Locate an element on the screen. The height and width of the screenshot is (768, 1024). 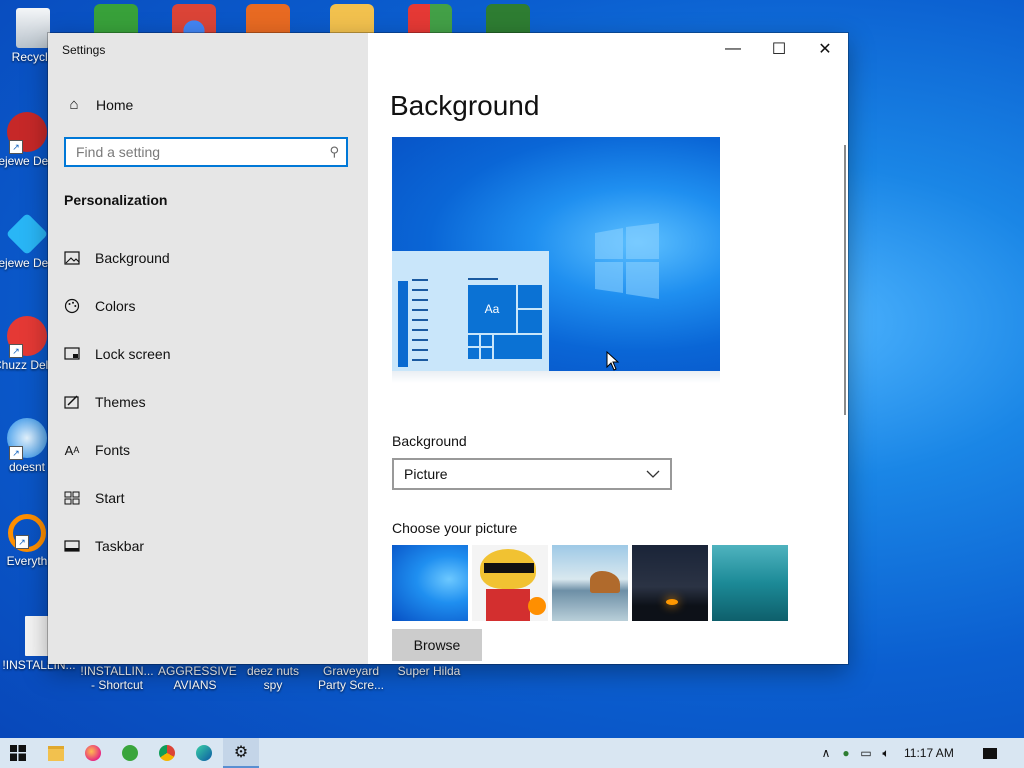
window-title: Settings is located at coordinates (84, 50).